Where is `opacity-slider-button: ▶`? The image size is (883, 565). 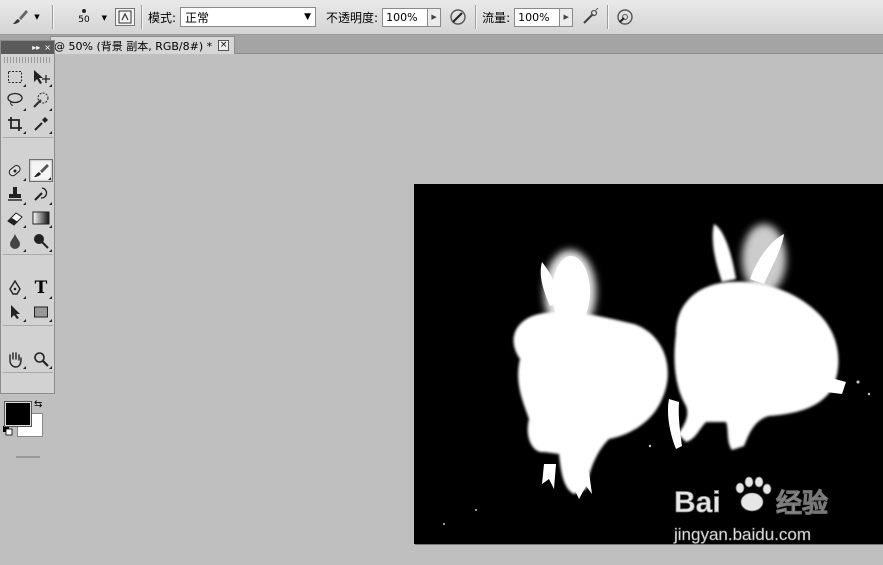 opacity-slider-button: ▶ is located at coordinates (435, 17).